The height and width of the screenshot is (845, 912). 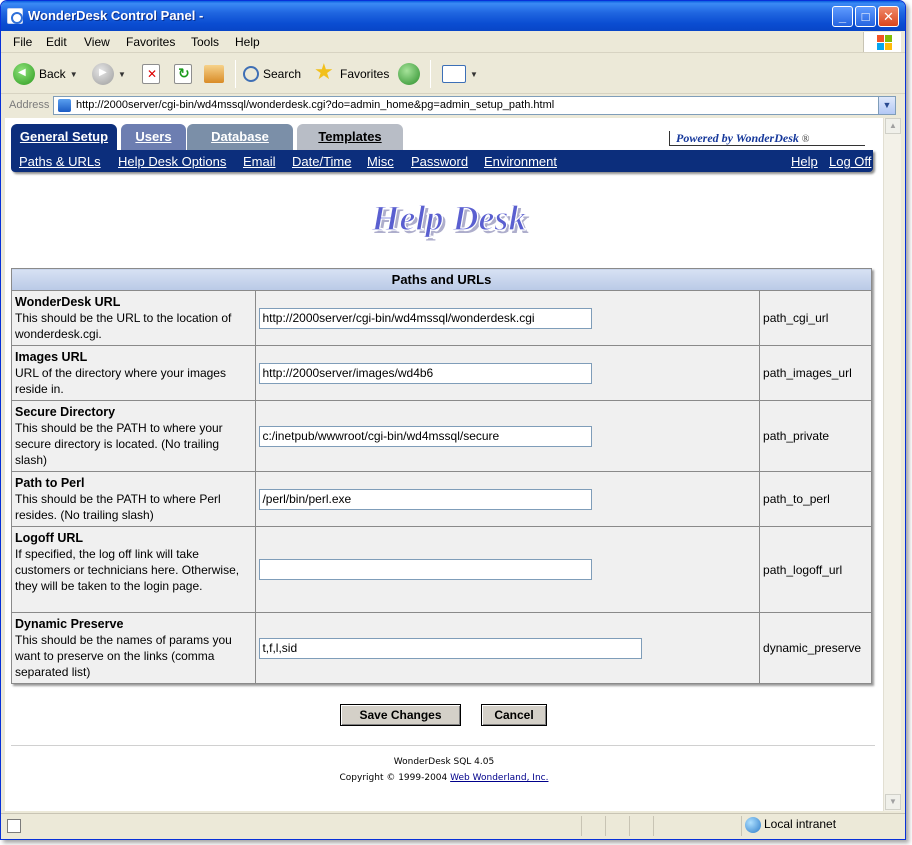 What do you see at coordinates (444, 762) in the screenshot?
I see `version-text: WonderDesk SQL 4.05` at bounding box center [444, 762].